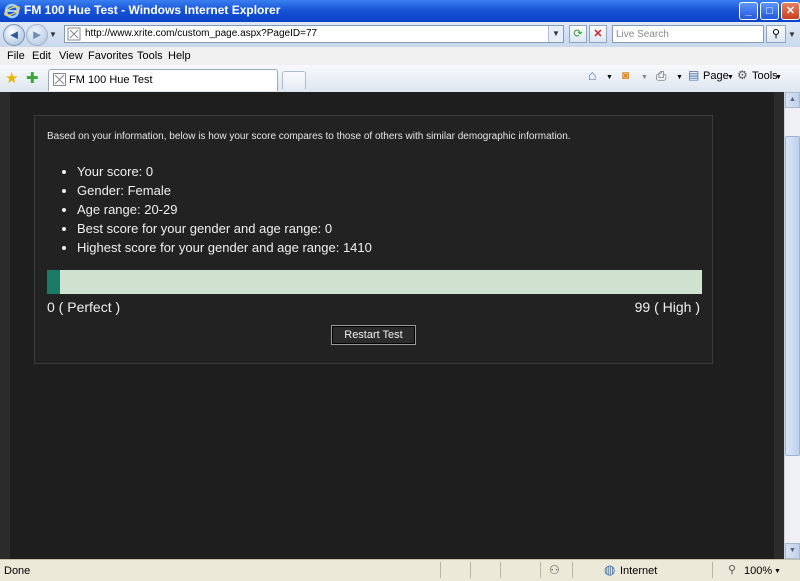 This screenshot has width=800, height=581. I want to click on scroll-up-button: ▲, so click(792, 100).